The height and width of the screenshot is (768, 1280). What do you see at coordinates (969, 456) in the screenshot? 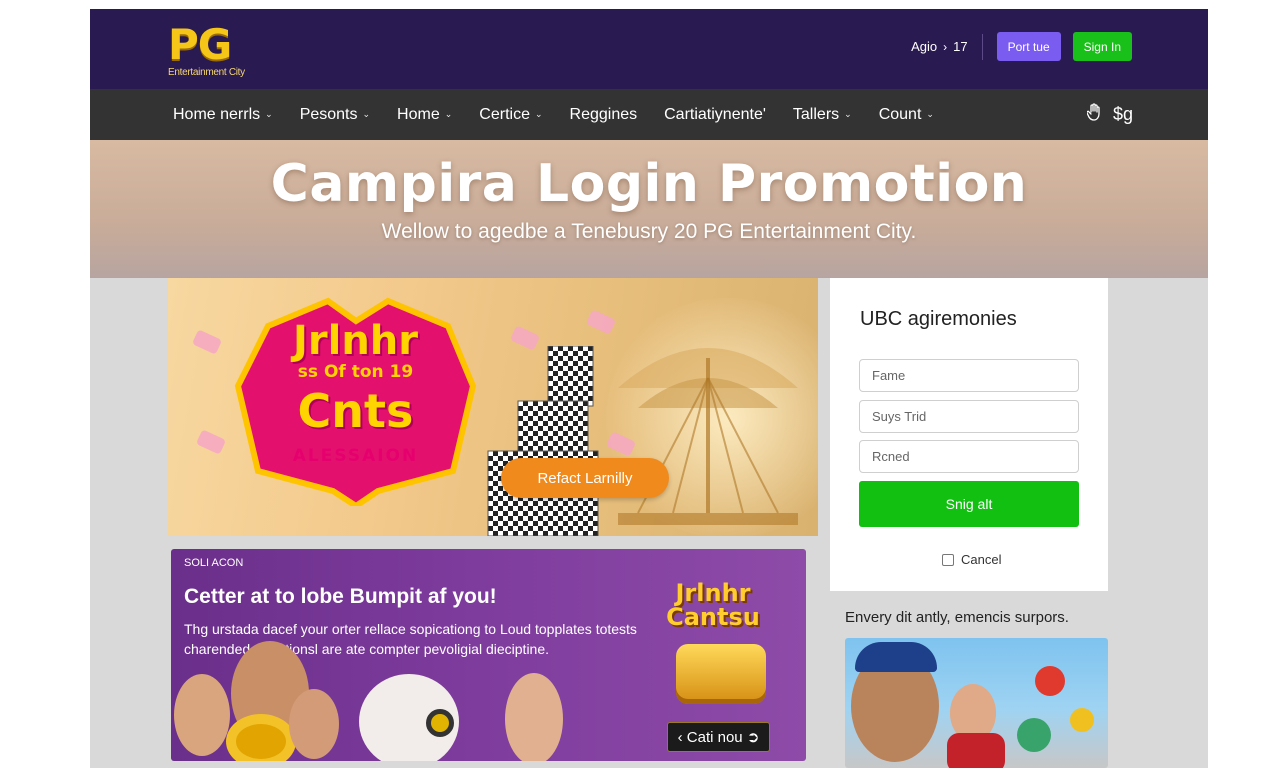
I see `password-field` at bounding box center [969, 456].